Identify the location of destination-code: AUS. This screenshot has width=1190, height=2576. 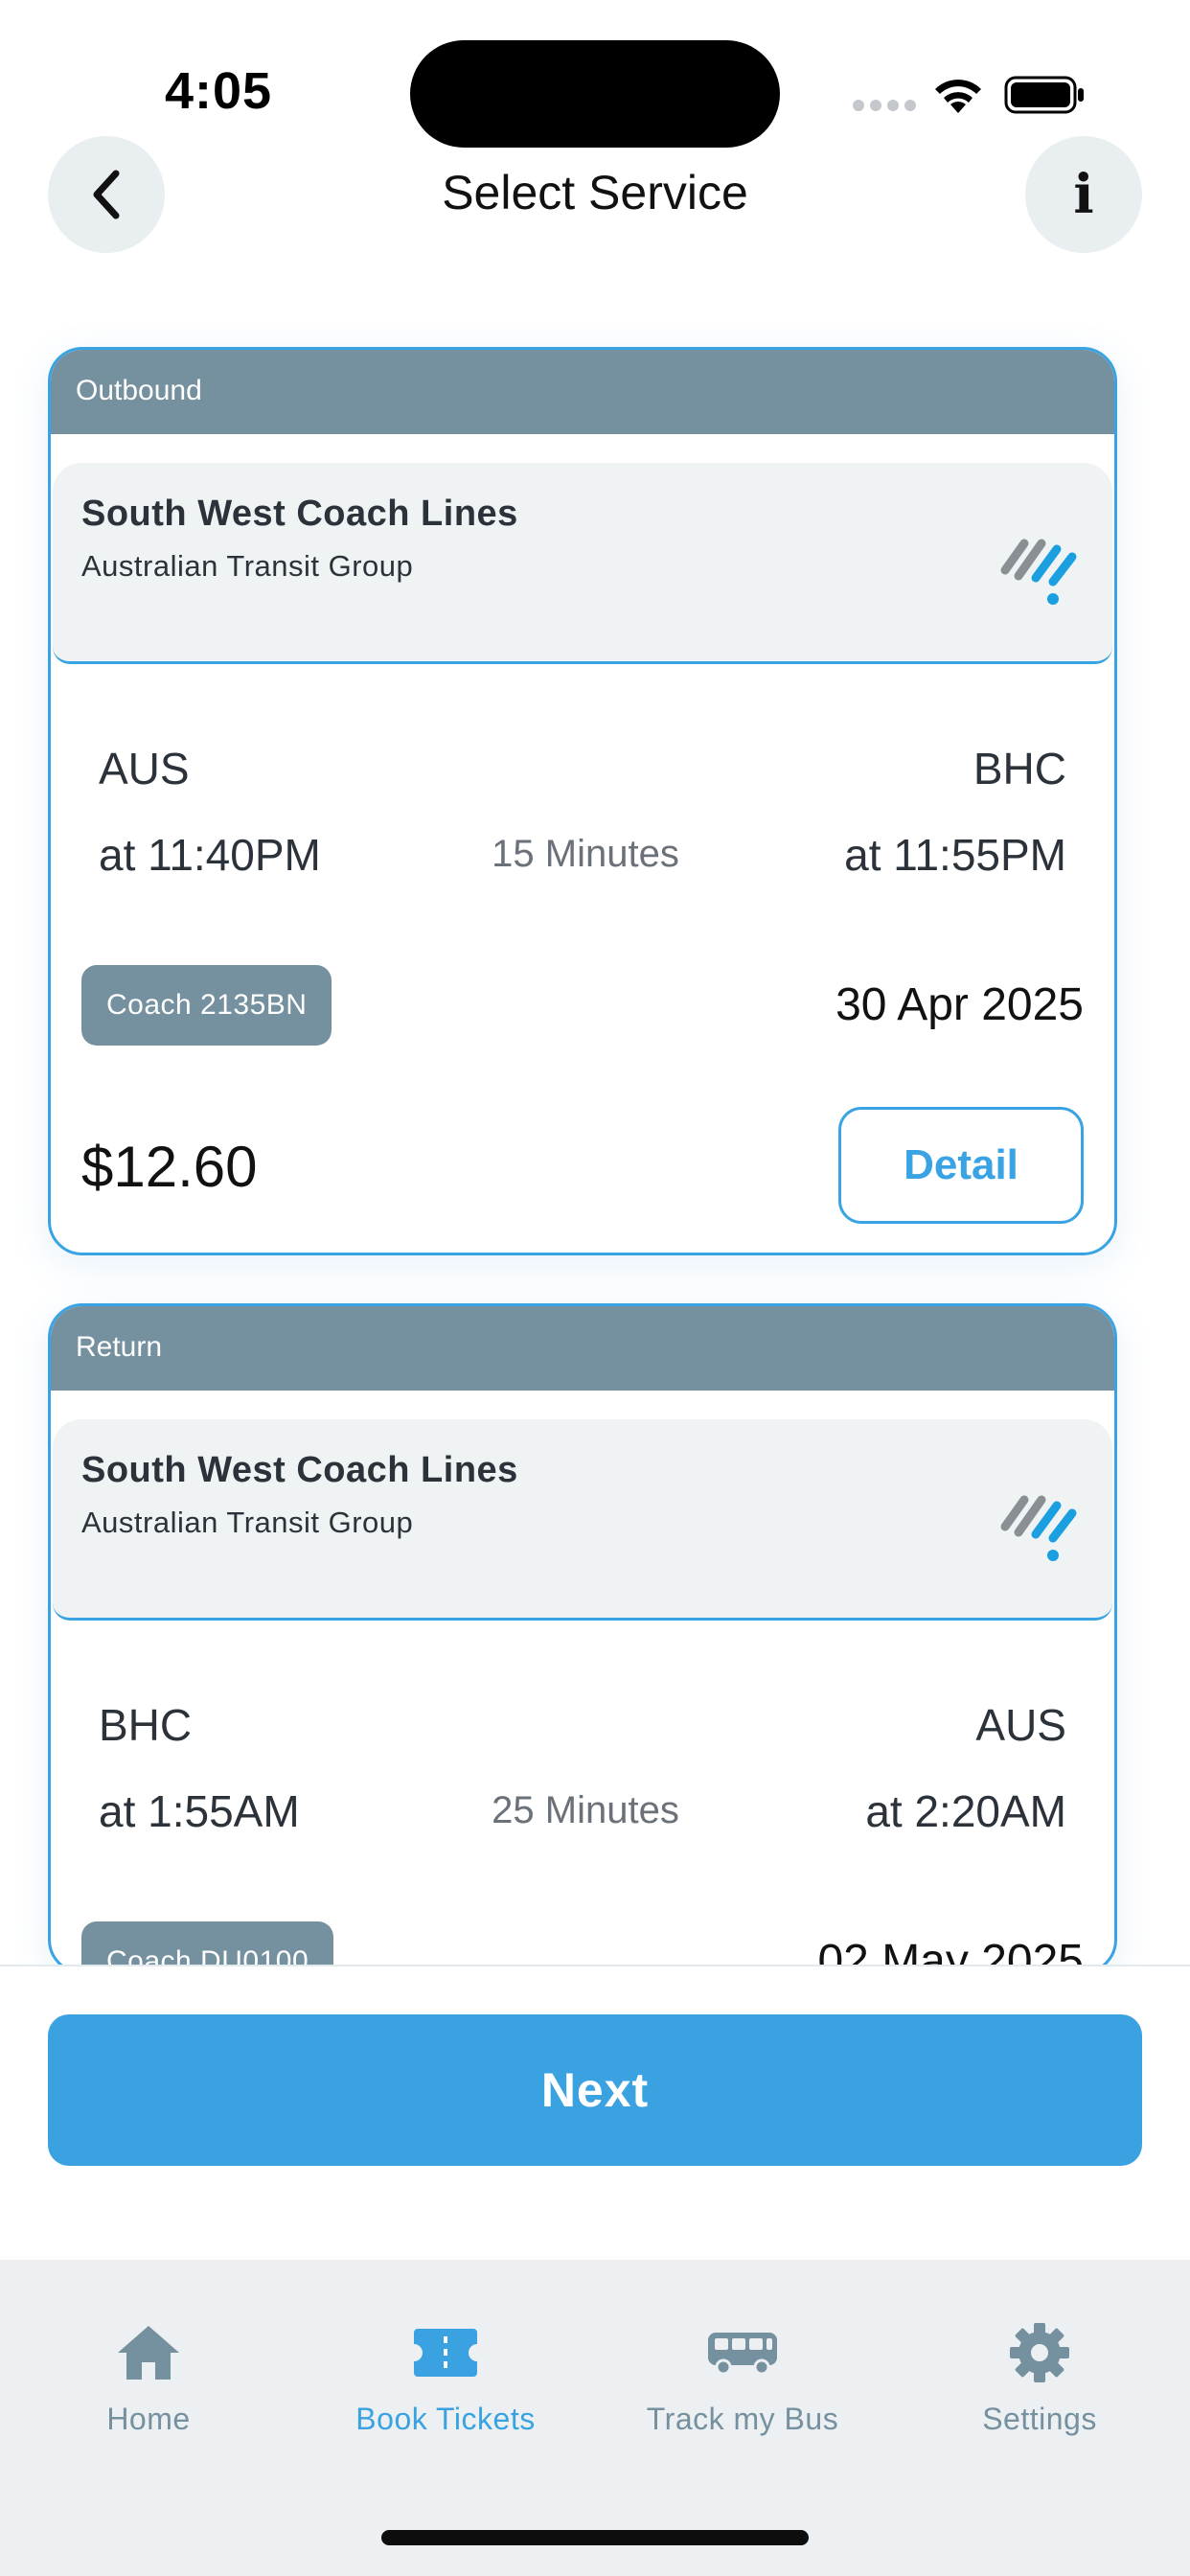
(1020, 1725).